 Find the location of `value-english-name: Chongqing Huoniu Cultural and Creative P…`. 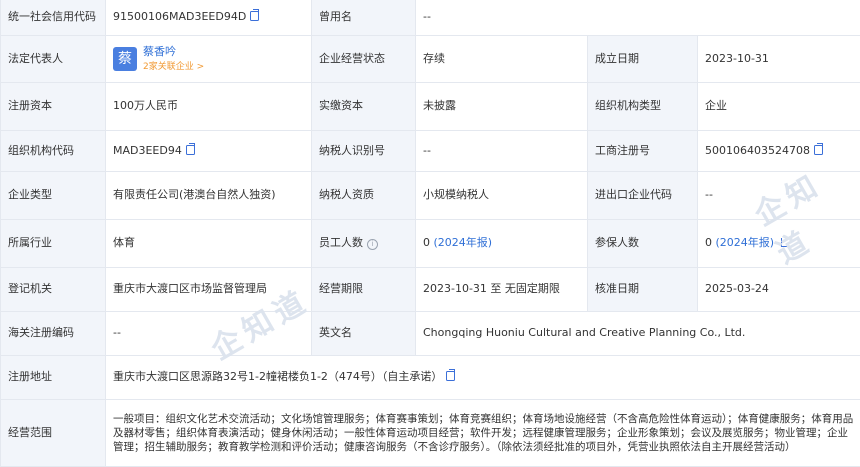

value-english-name: Chongqing Huoniu Cultural and Creative P… is located at coordinates (638, 334).